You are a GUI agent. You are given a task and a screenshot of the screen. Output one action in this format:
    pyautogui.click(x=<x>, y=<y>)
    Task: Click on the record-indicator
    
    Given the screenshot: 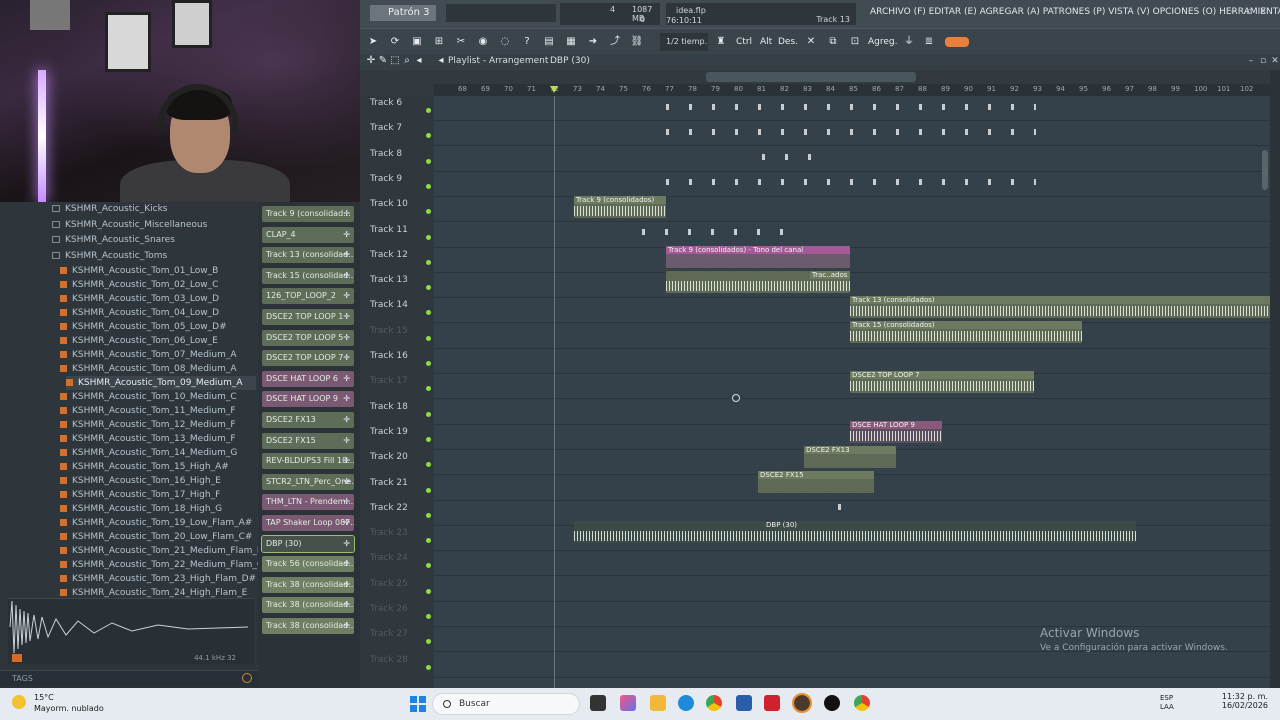 What is the action you would take?
    pyautogui.click(x=957, y=42)
    